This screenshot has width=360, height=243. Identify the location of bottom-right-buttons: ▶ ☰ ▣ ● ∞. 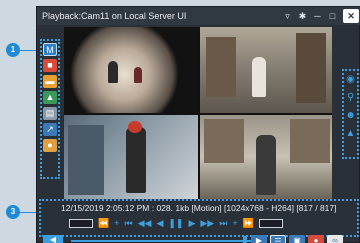
(297, 239).